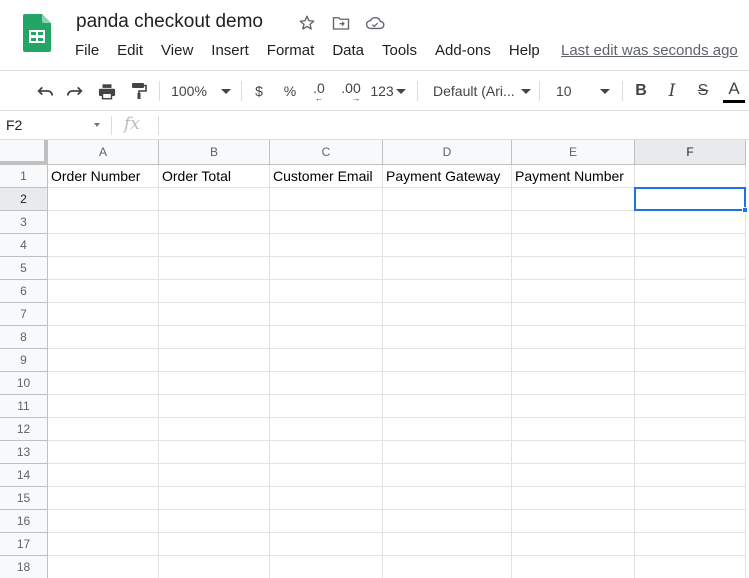  I want to click on cell-a6, so click(103, 291).